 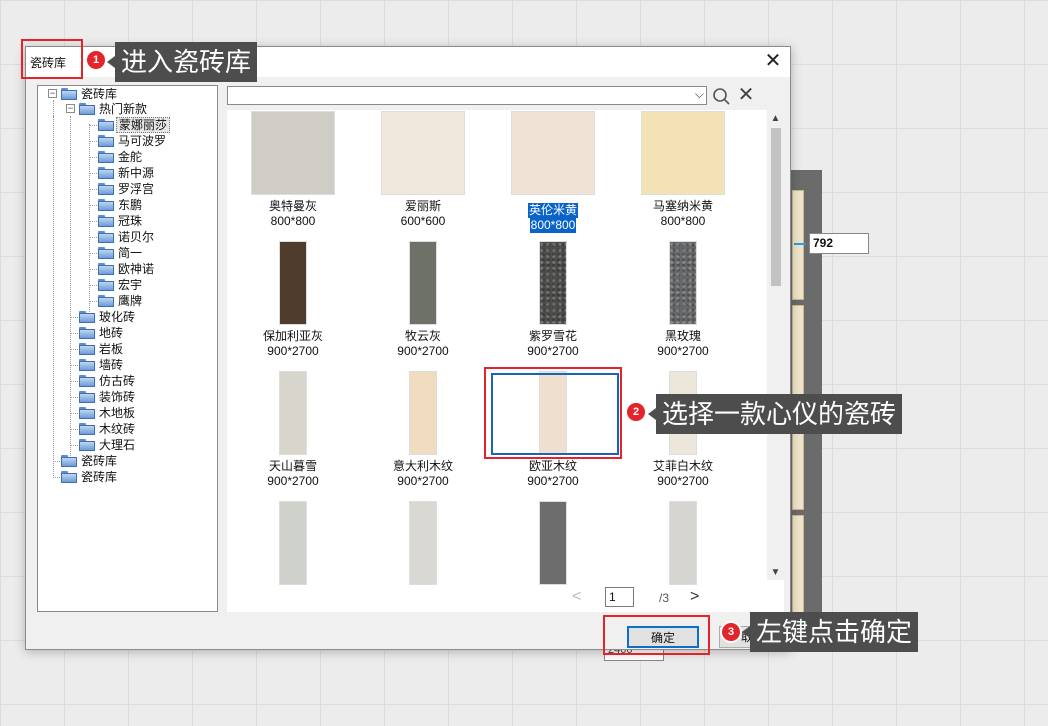 I want to click on page-input: 1, so click(x=619, y=597).